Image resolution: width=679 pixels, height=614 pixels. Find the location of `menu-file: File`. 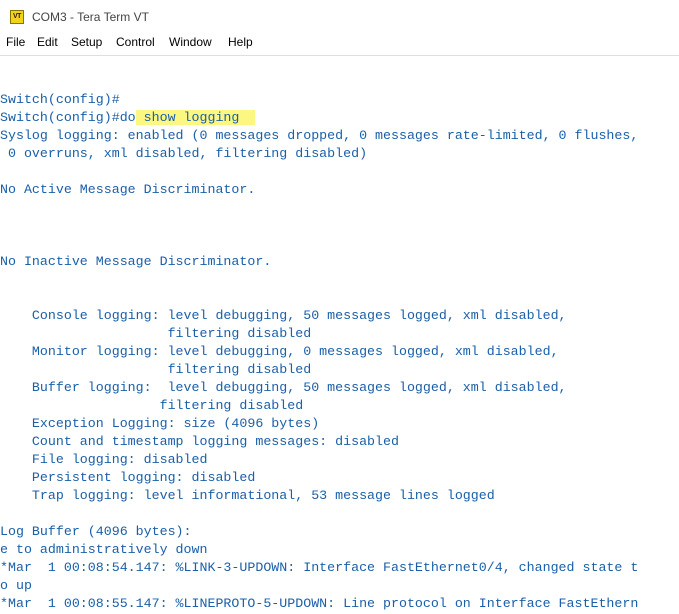

menu-file: File is located at coordinates (15, 42).